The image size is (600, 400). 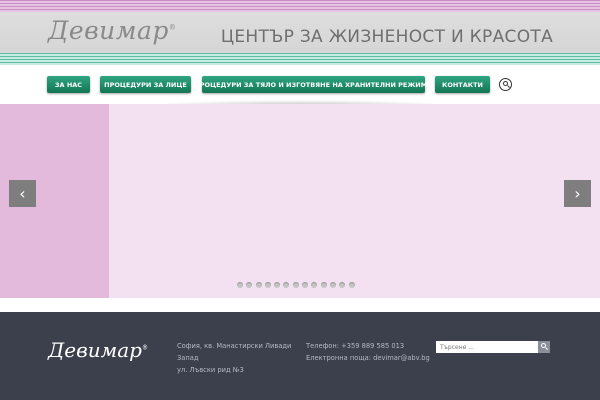 I want to click on slider-next-button: ›, so click(x=577, y=193).